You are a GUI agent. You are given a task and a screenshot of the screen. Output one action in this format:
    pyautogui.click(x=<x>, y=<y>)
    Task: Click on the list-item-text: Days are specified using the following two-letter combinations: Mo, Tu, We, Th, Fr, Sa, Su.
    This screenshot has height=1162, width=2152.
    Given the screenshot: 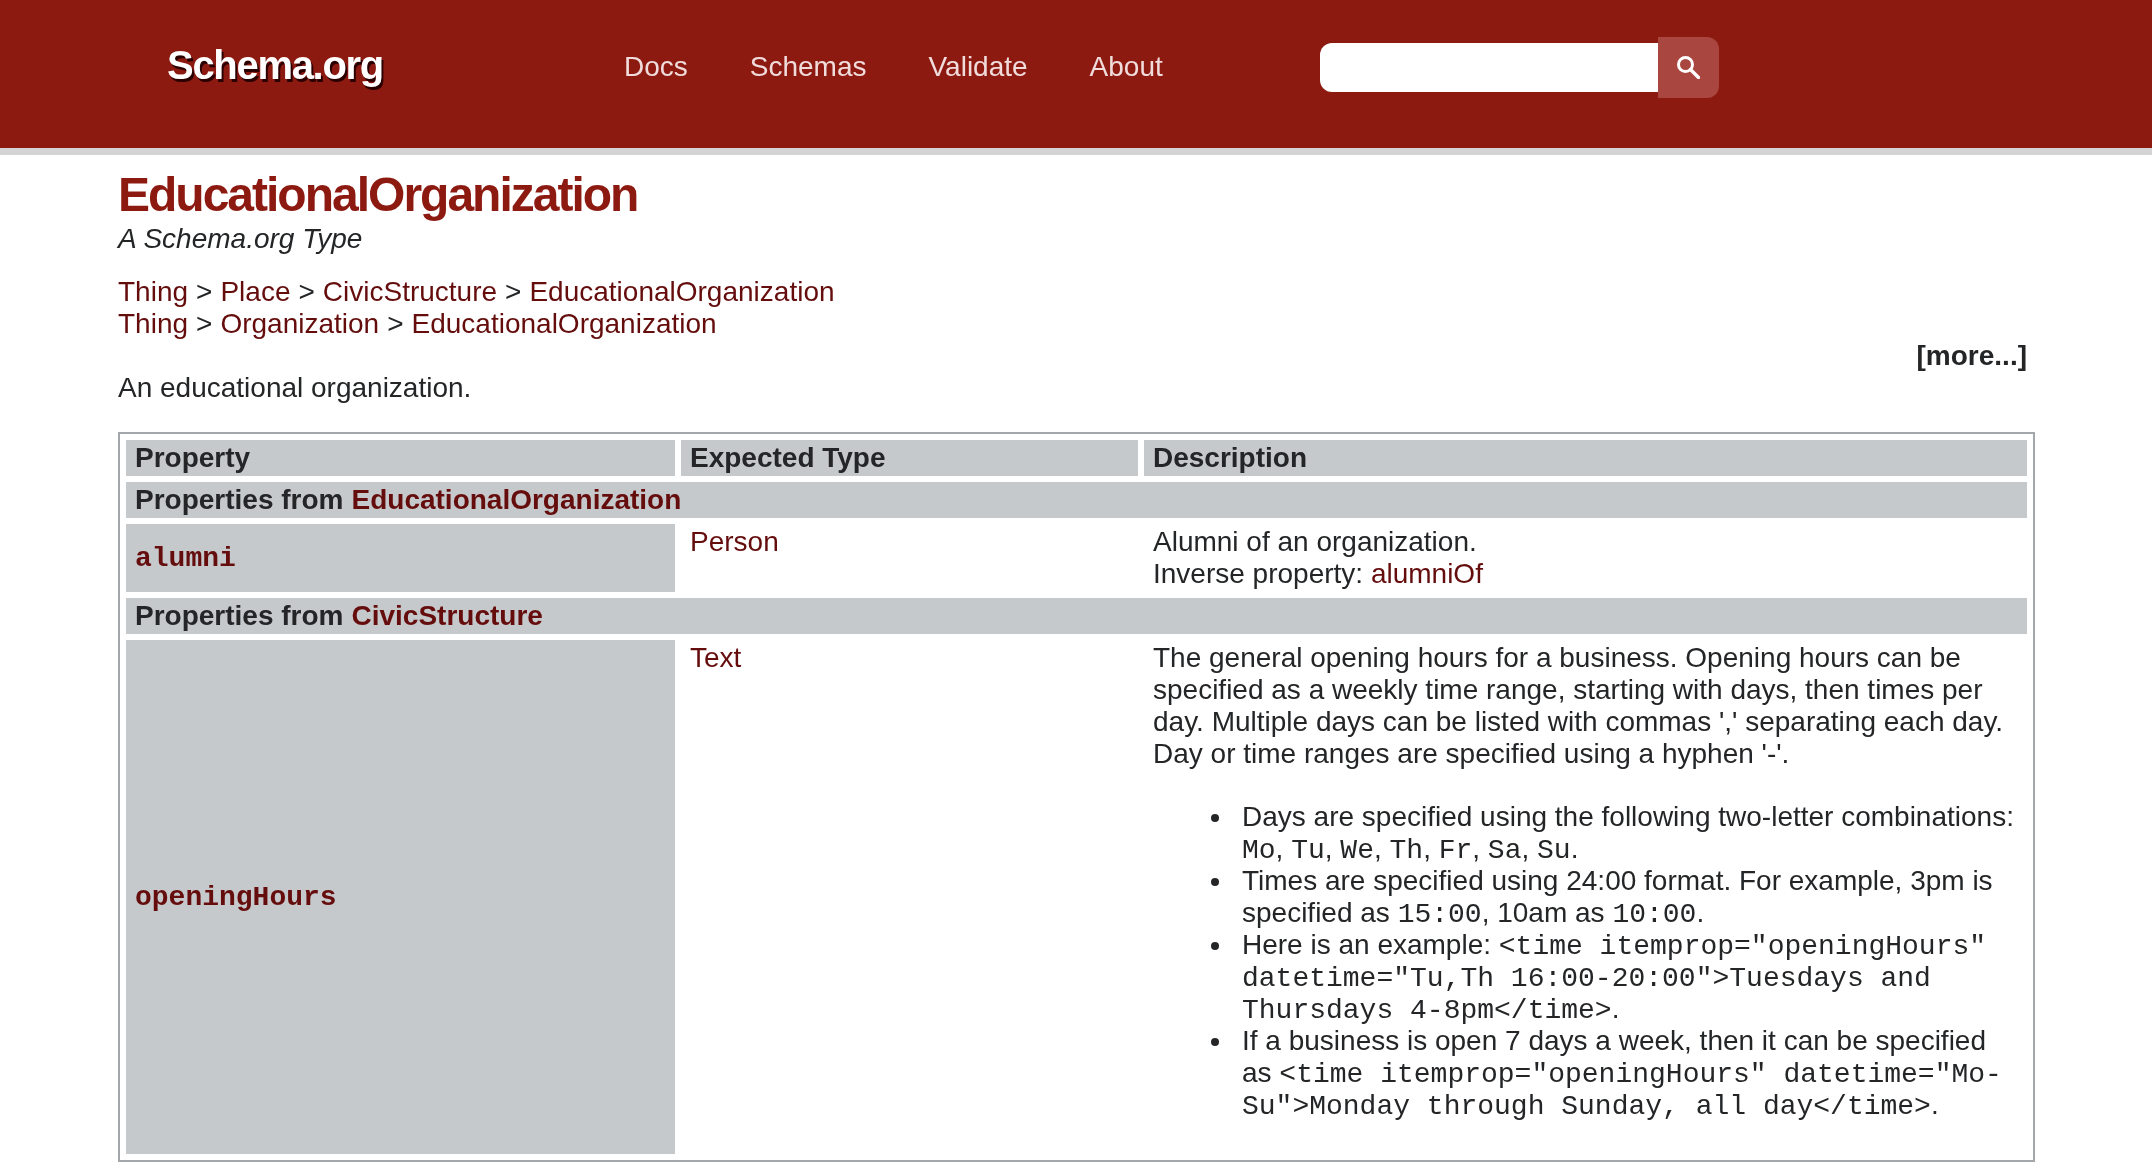 What is the action you would take?
    pyautogui.click(x=1628, y=833)
    